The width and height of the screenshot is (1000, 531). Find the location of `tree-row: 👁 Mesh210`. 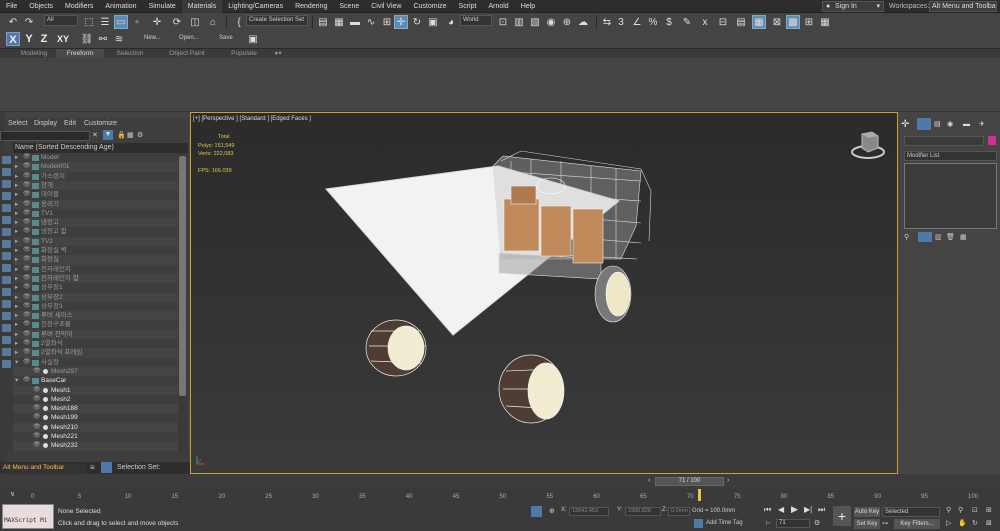

tree-row: 👁 Mesh210 is located at coordinates (95, 427).